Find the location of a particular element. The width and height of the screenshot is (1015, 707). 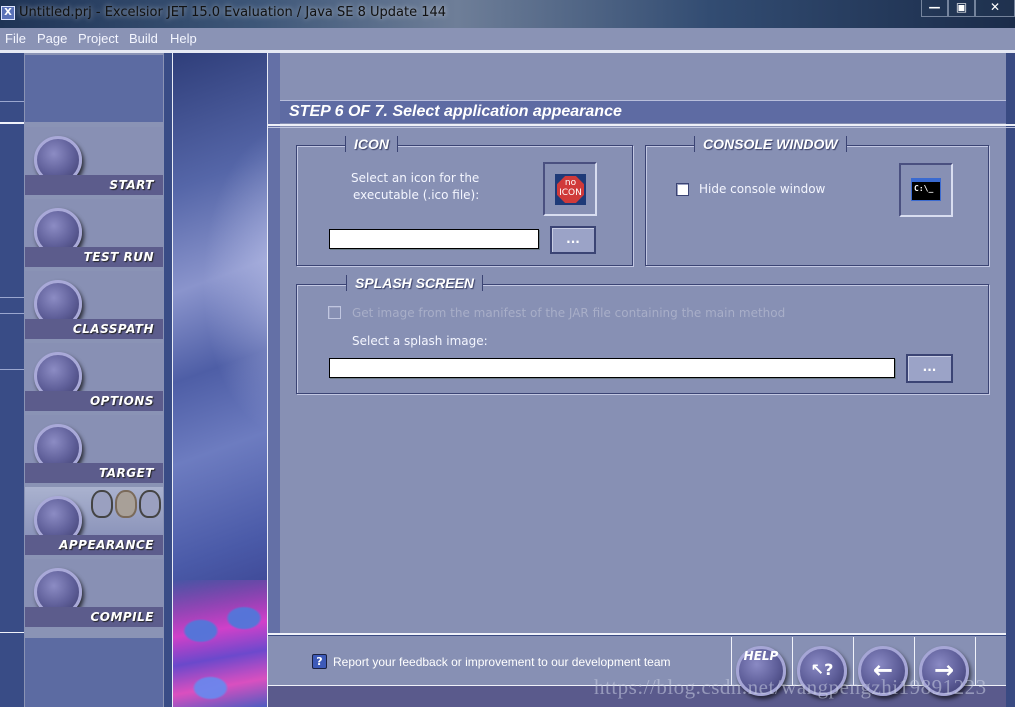

nav-item-start: START is located at coordinates (94, 161).